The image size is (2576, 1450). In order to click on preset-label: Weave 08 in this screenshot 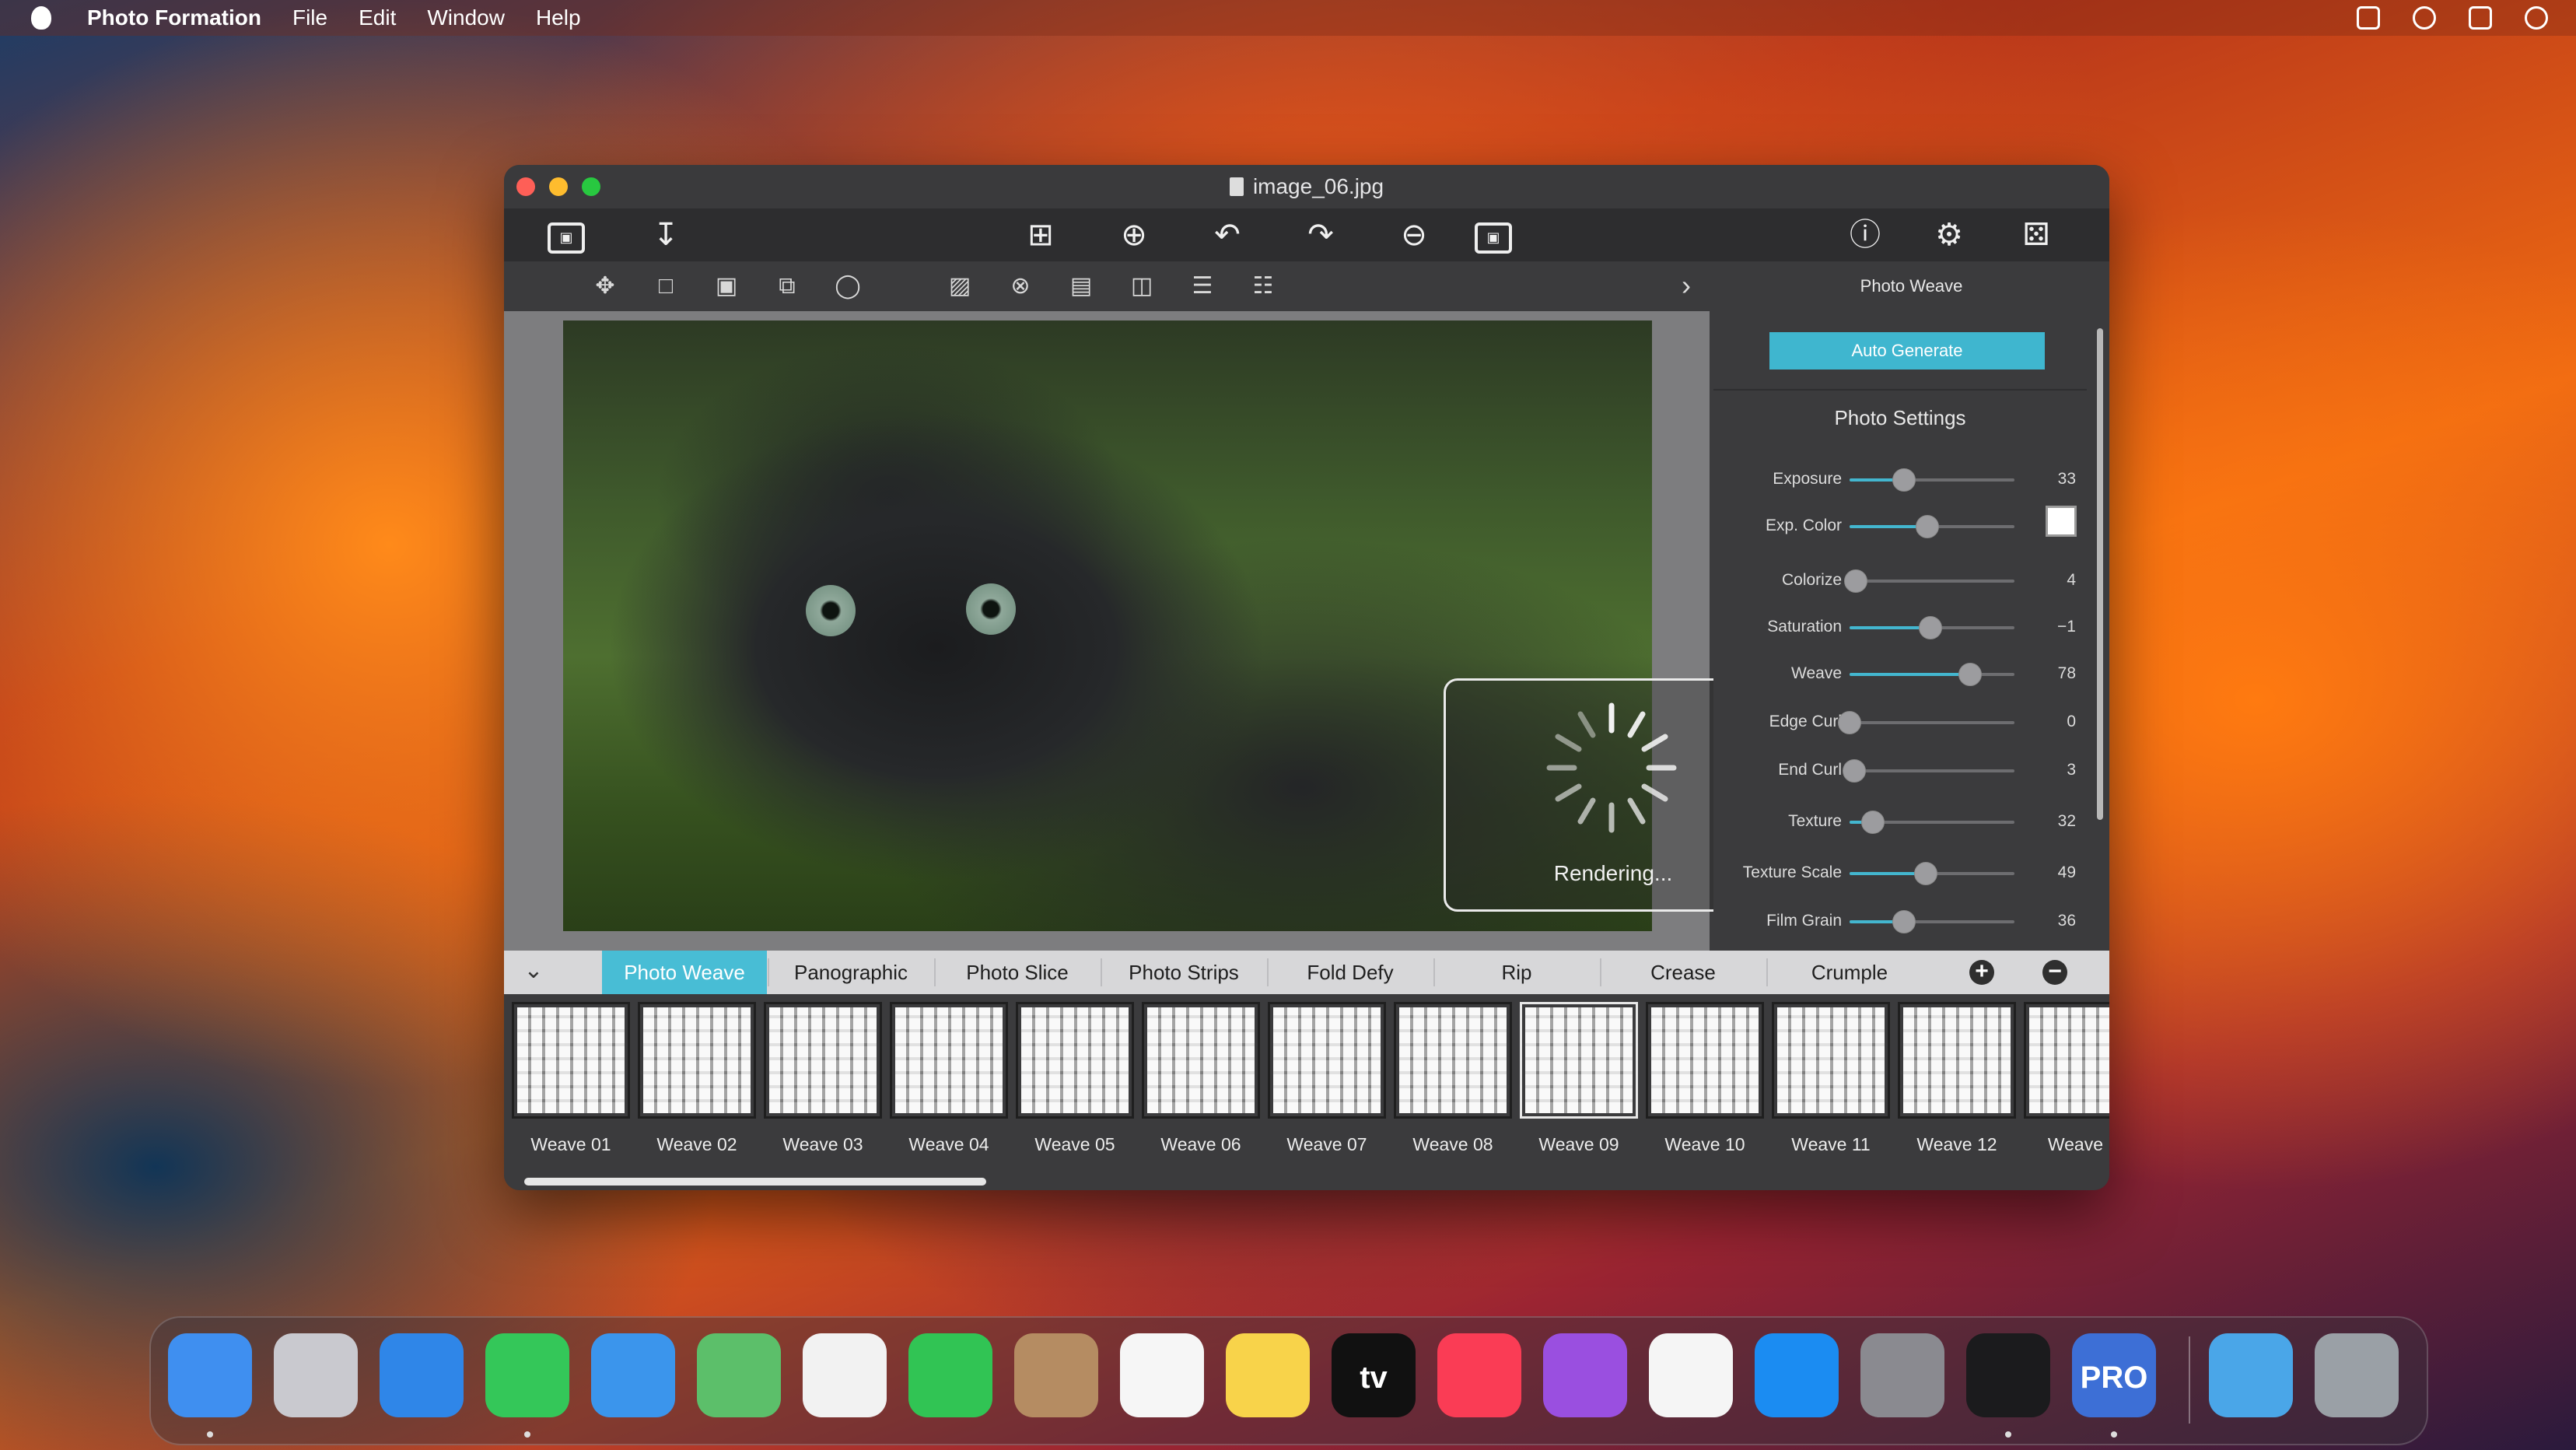, I will do `click(1453, 1144)`.